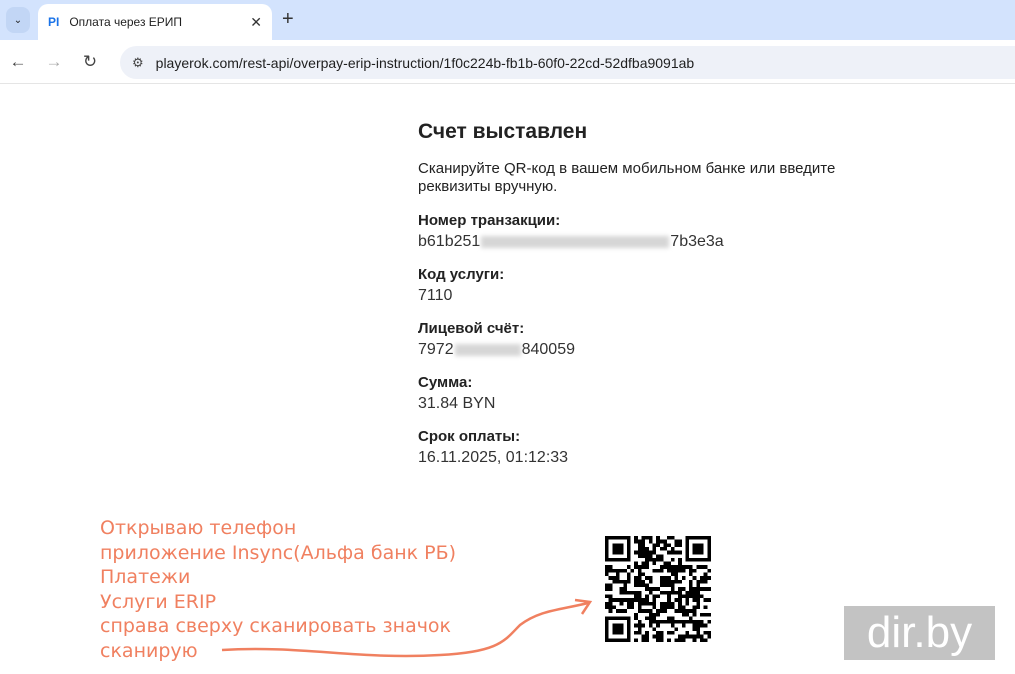 The image size is (1015, 674). Describe the element at coordinates (919, 633) in the screenshot. I see `watermark-logo: dir.by` at that location.